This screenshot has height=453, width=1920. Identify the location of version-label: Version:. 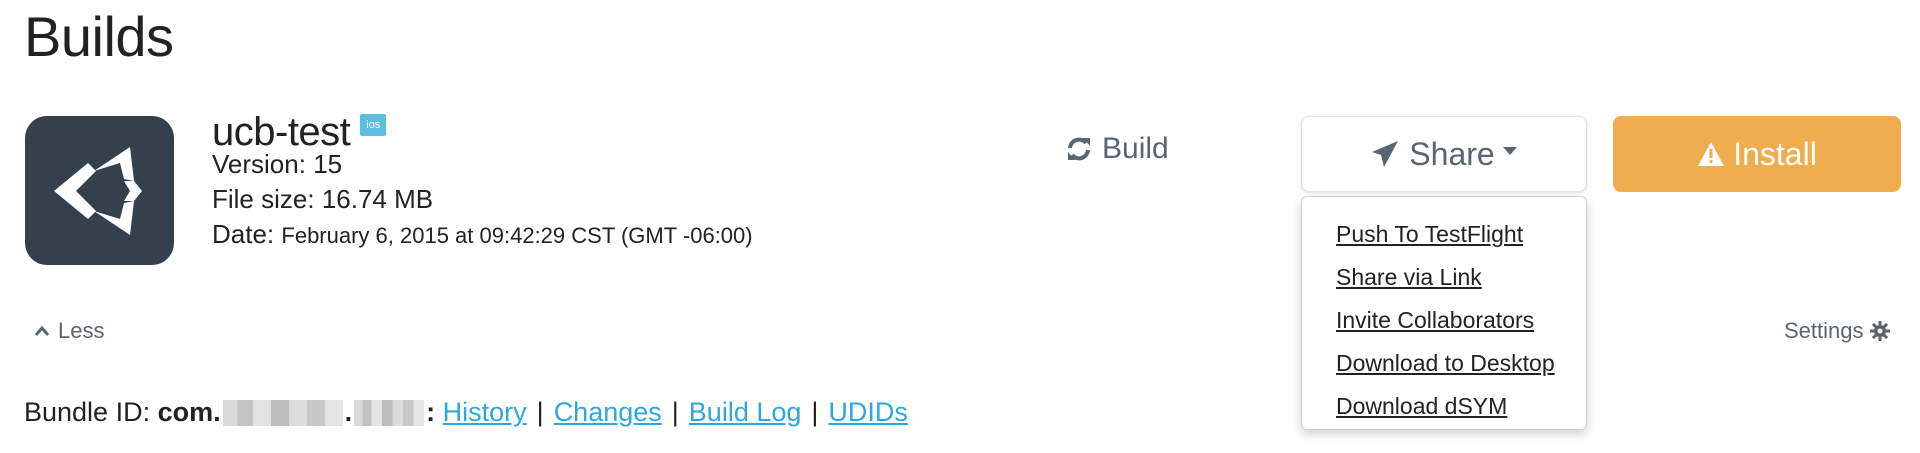
(259, 164).